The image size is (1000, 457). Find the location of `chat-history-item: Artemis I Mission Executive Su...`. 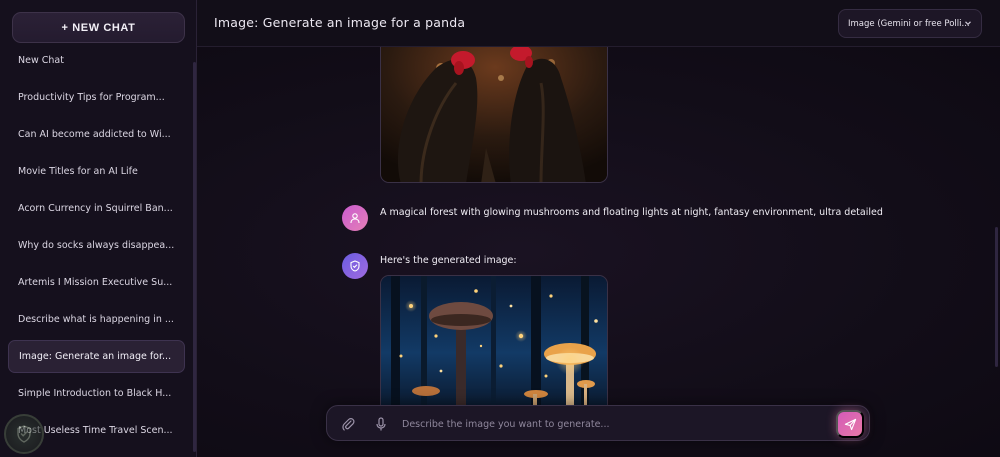

chat-history-item: Artemis I Mission Executive Su... is located at coordinates (96, 282).